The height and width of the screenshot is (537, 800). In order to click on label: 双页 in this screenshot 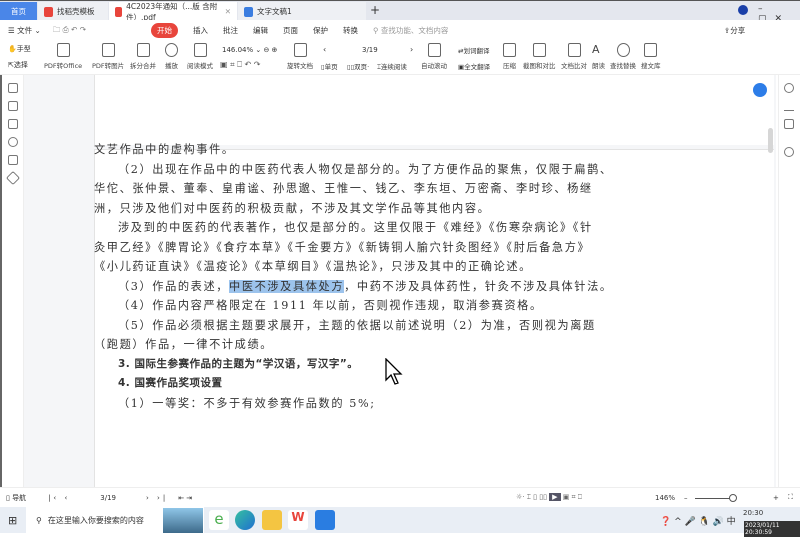, I will do `click(361, 67)`.